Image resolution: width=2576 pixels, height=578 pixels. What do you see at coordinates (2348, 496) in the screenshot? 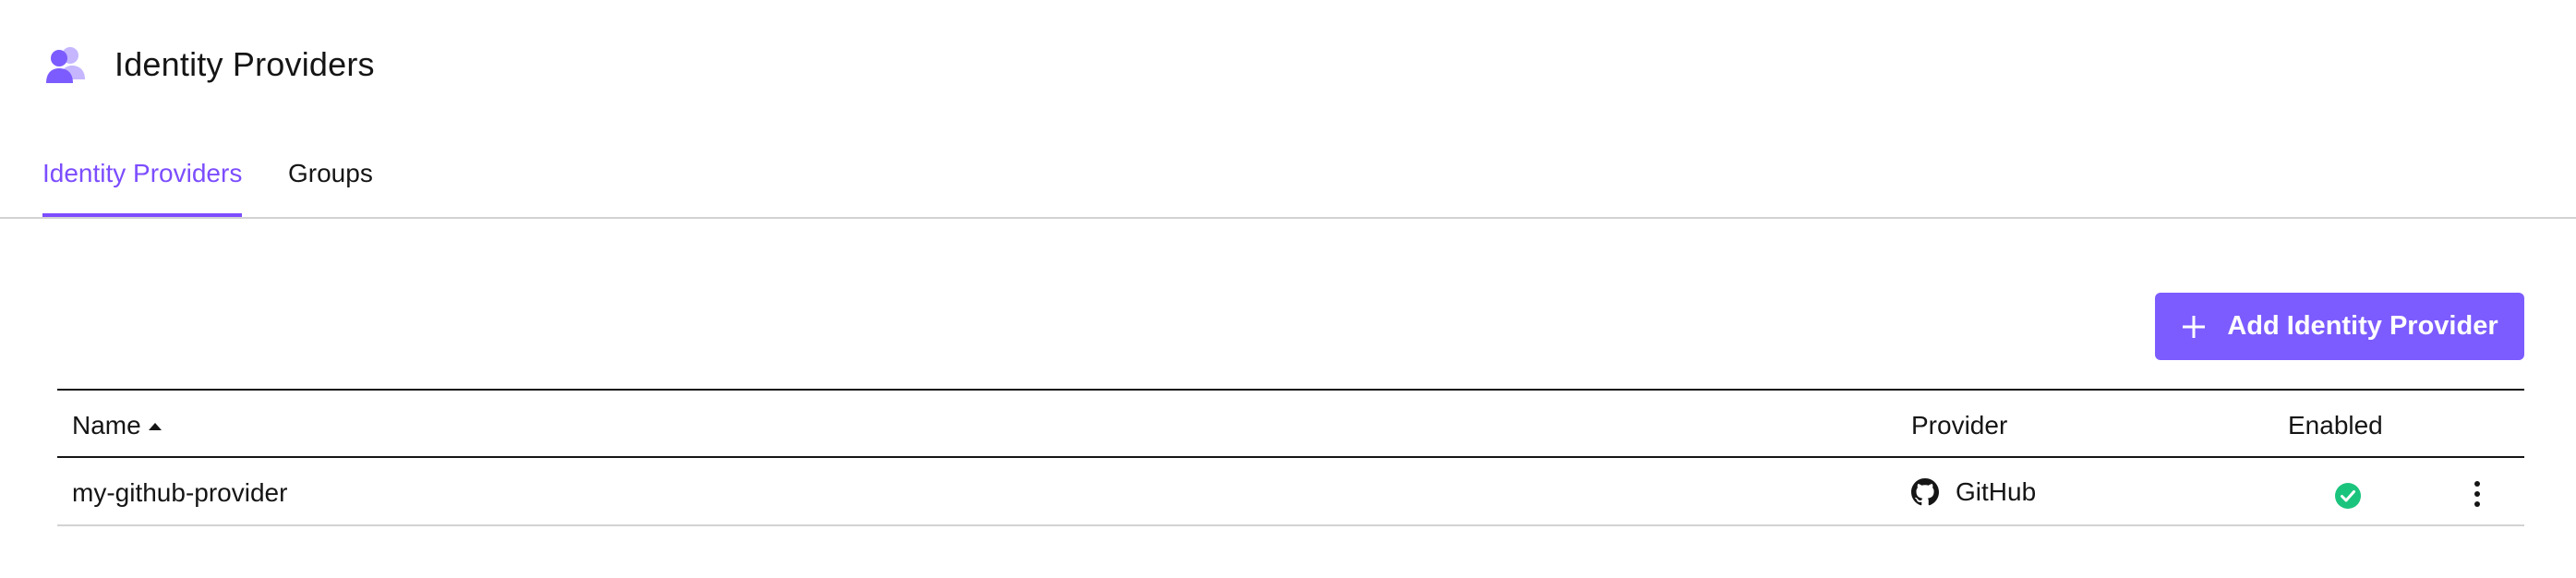
I see `check-circle-icon` at bounding box center [2348, 496].